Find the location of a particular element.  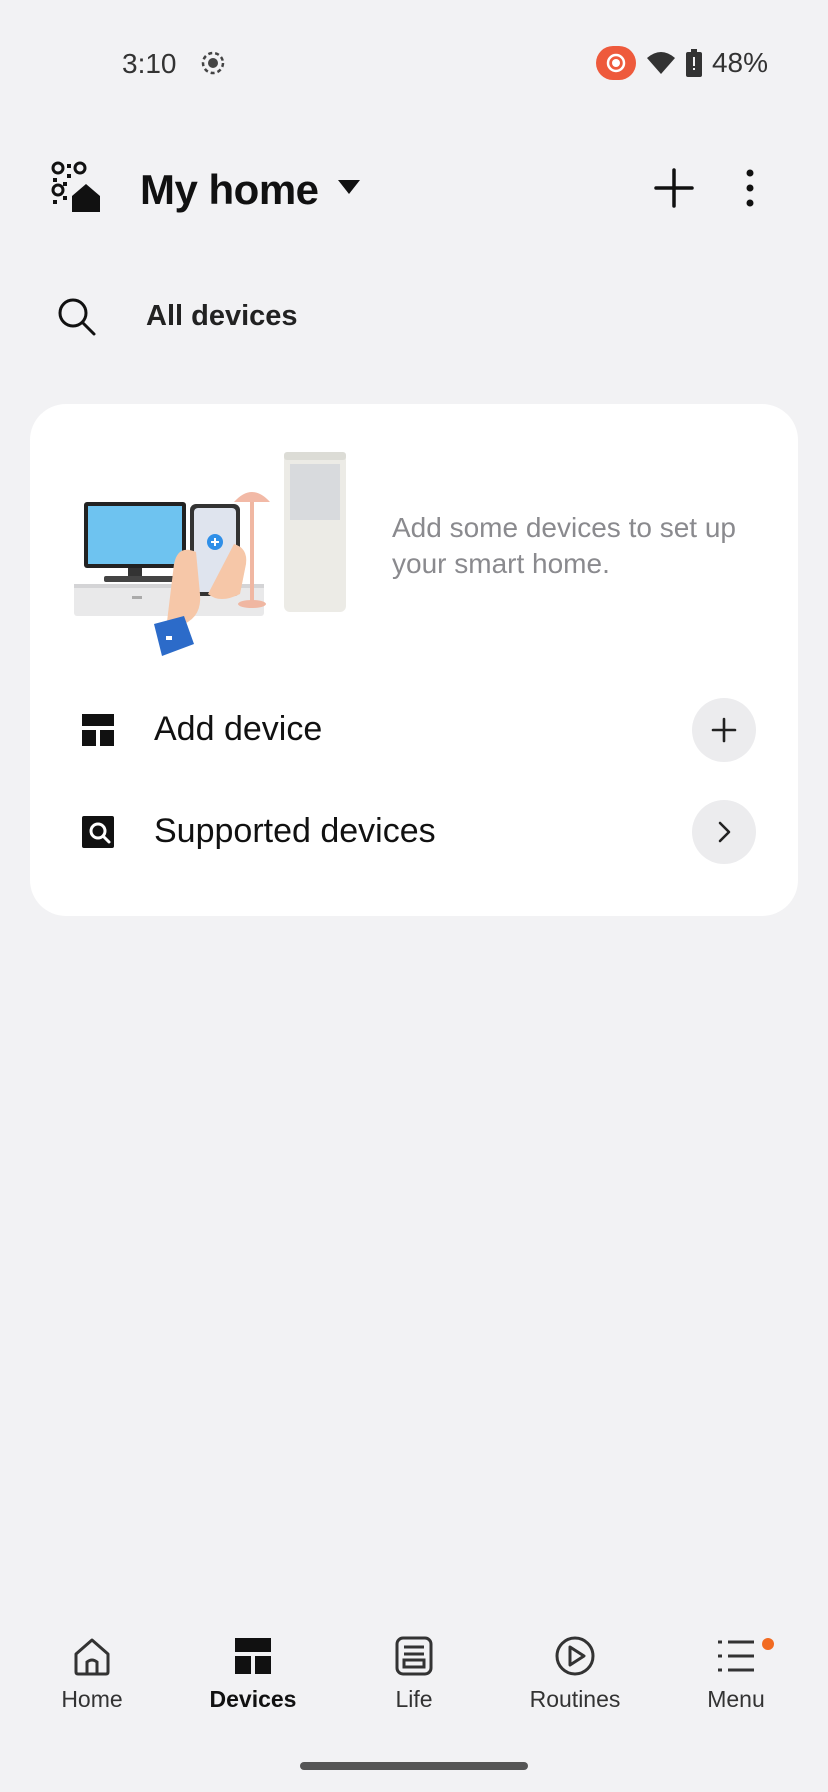

qr-home-icon is located at coordinates (77, 187).